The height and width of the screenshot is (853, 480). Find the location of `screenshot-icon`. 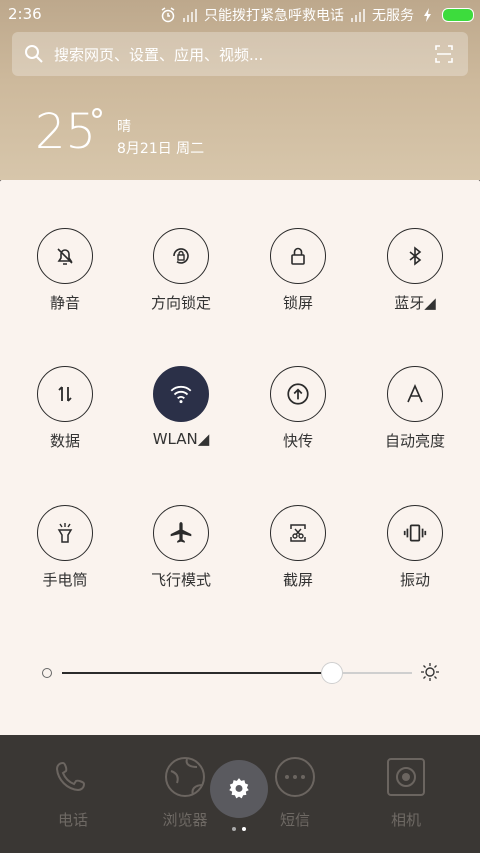

screenshot-icon is located at coordinates (298, 533).